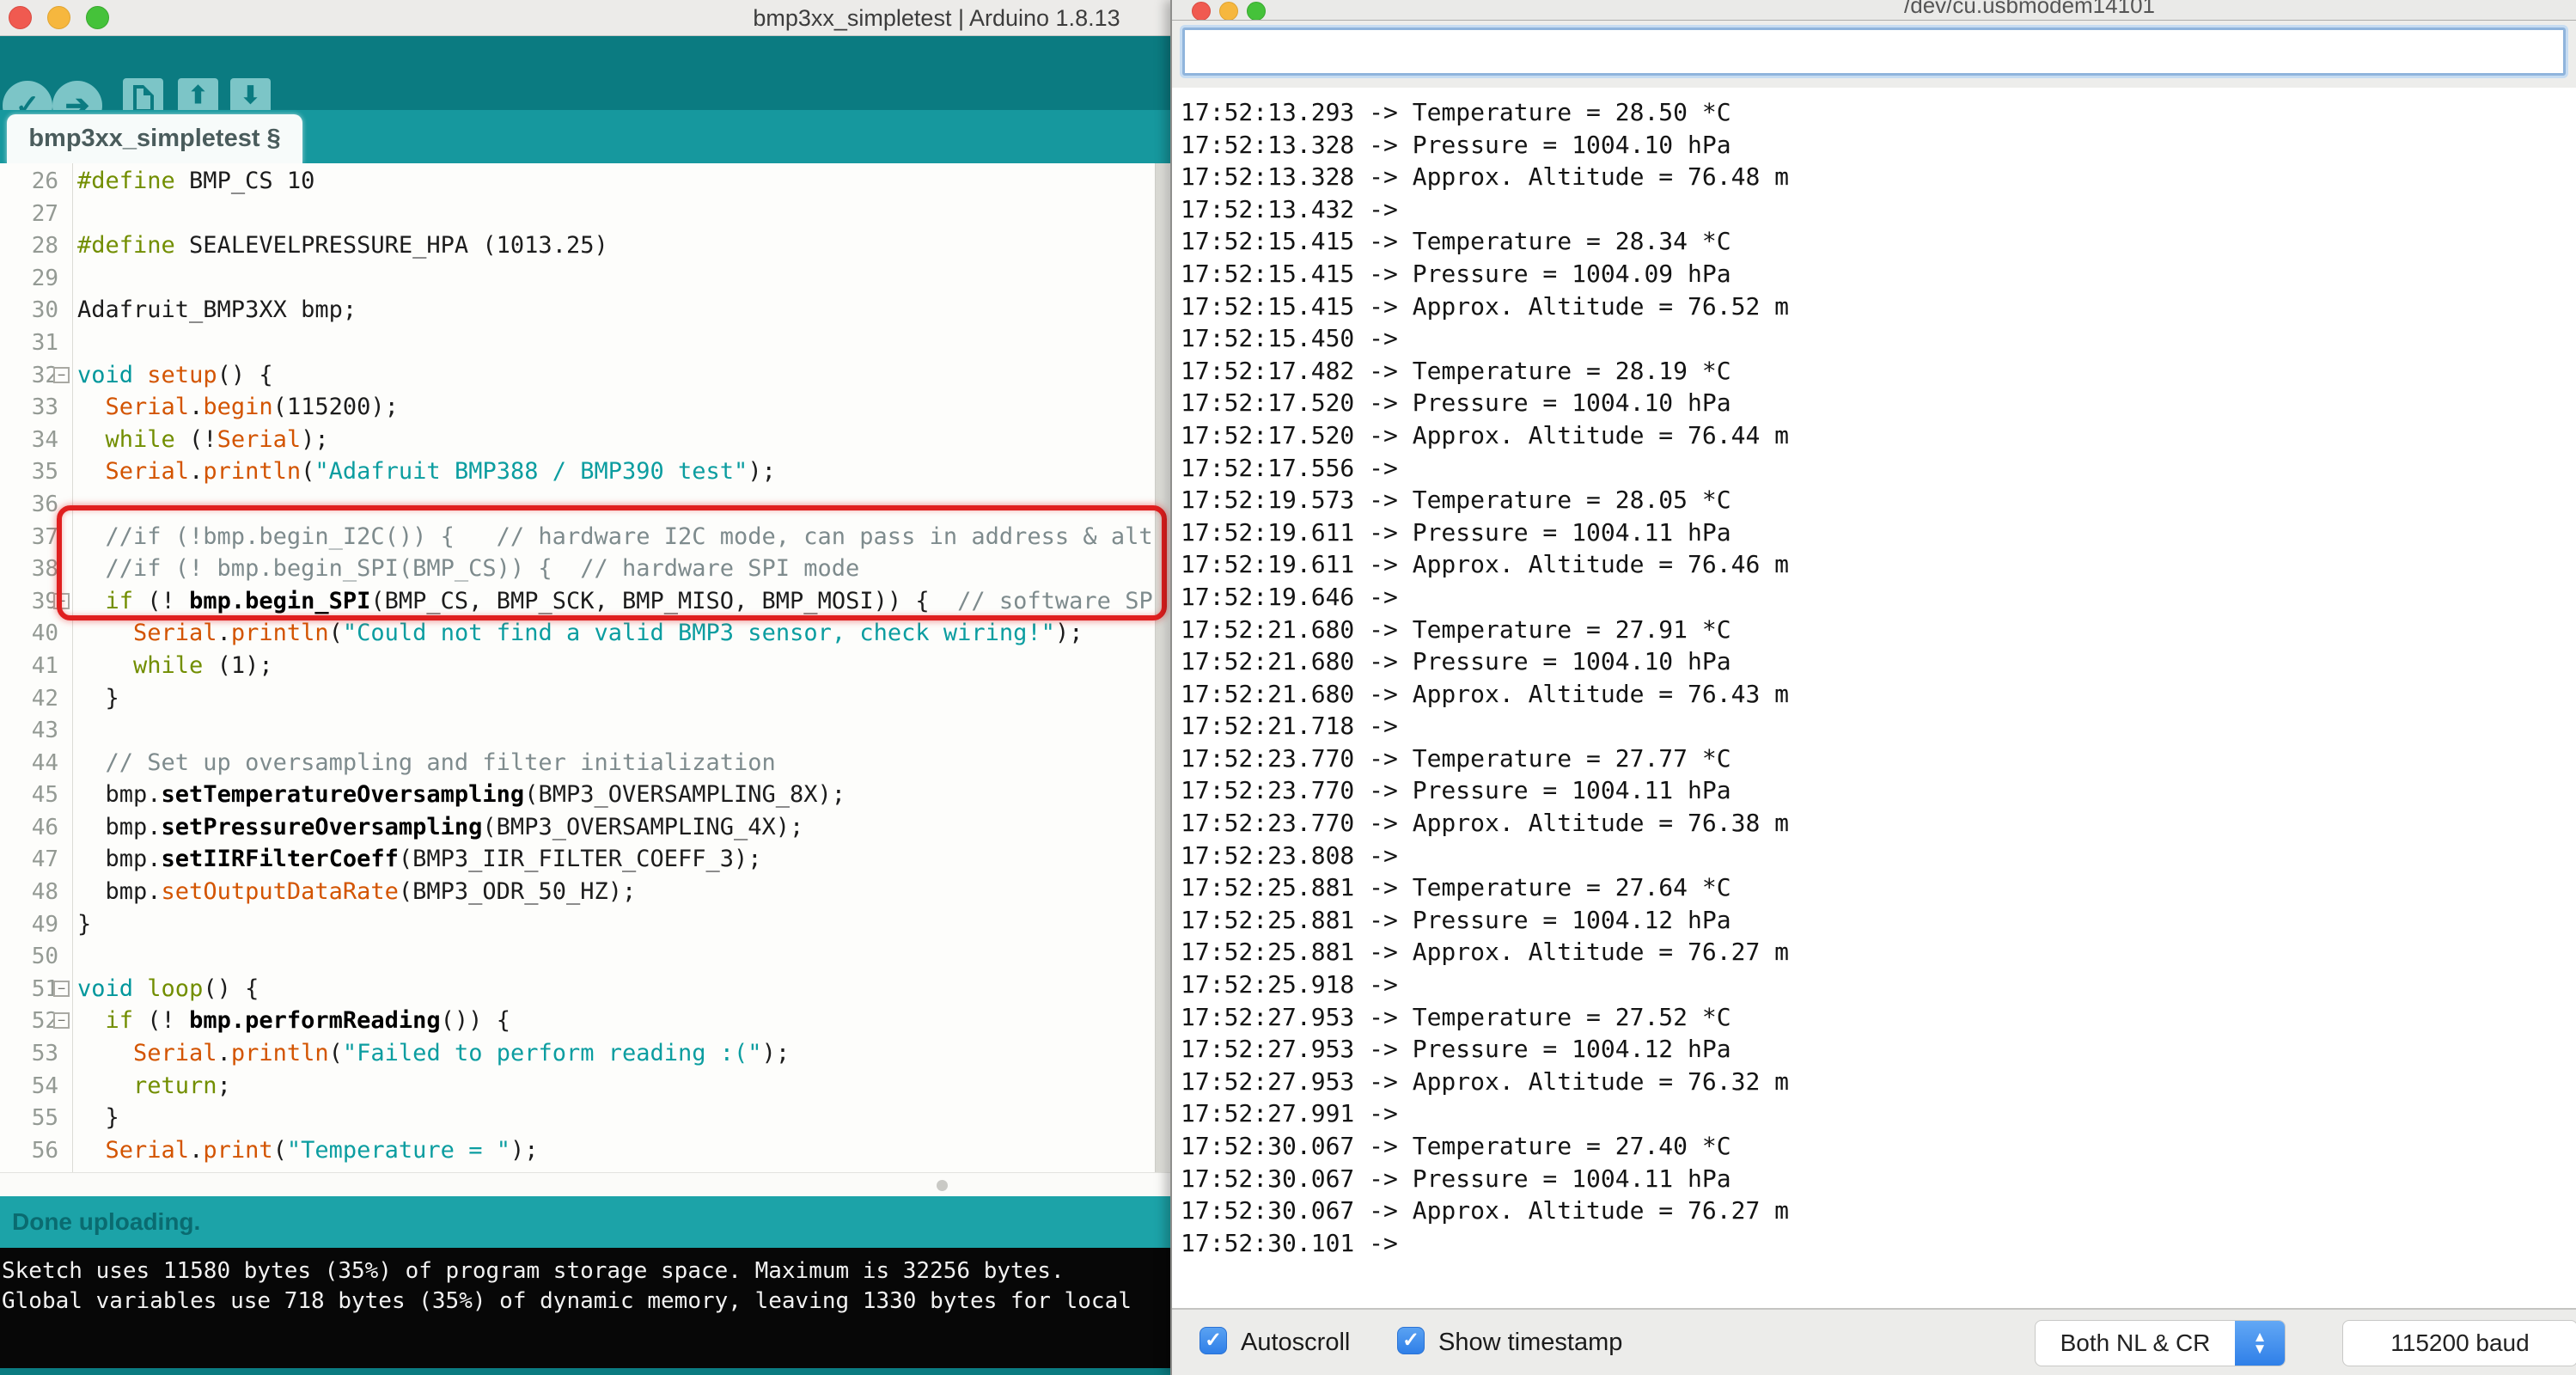  What do you see at coordinates (2459, 1343) in the screenshot?
I see `baud-rate-select: 115200 baud` at bounding box center [2459, 1343].